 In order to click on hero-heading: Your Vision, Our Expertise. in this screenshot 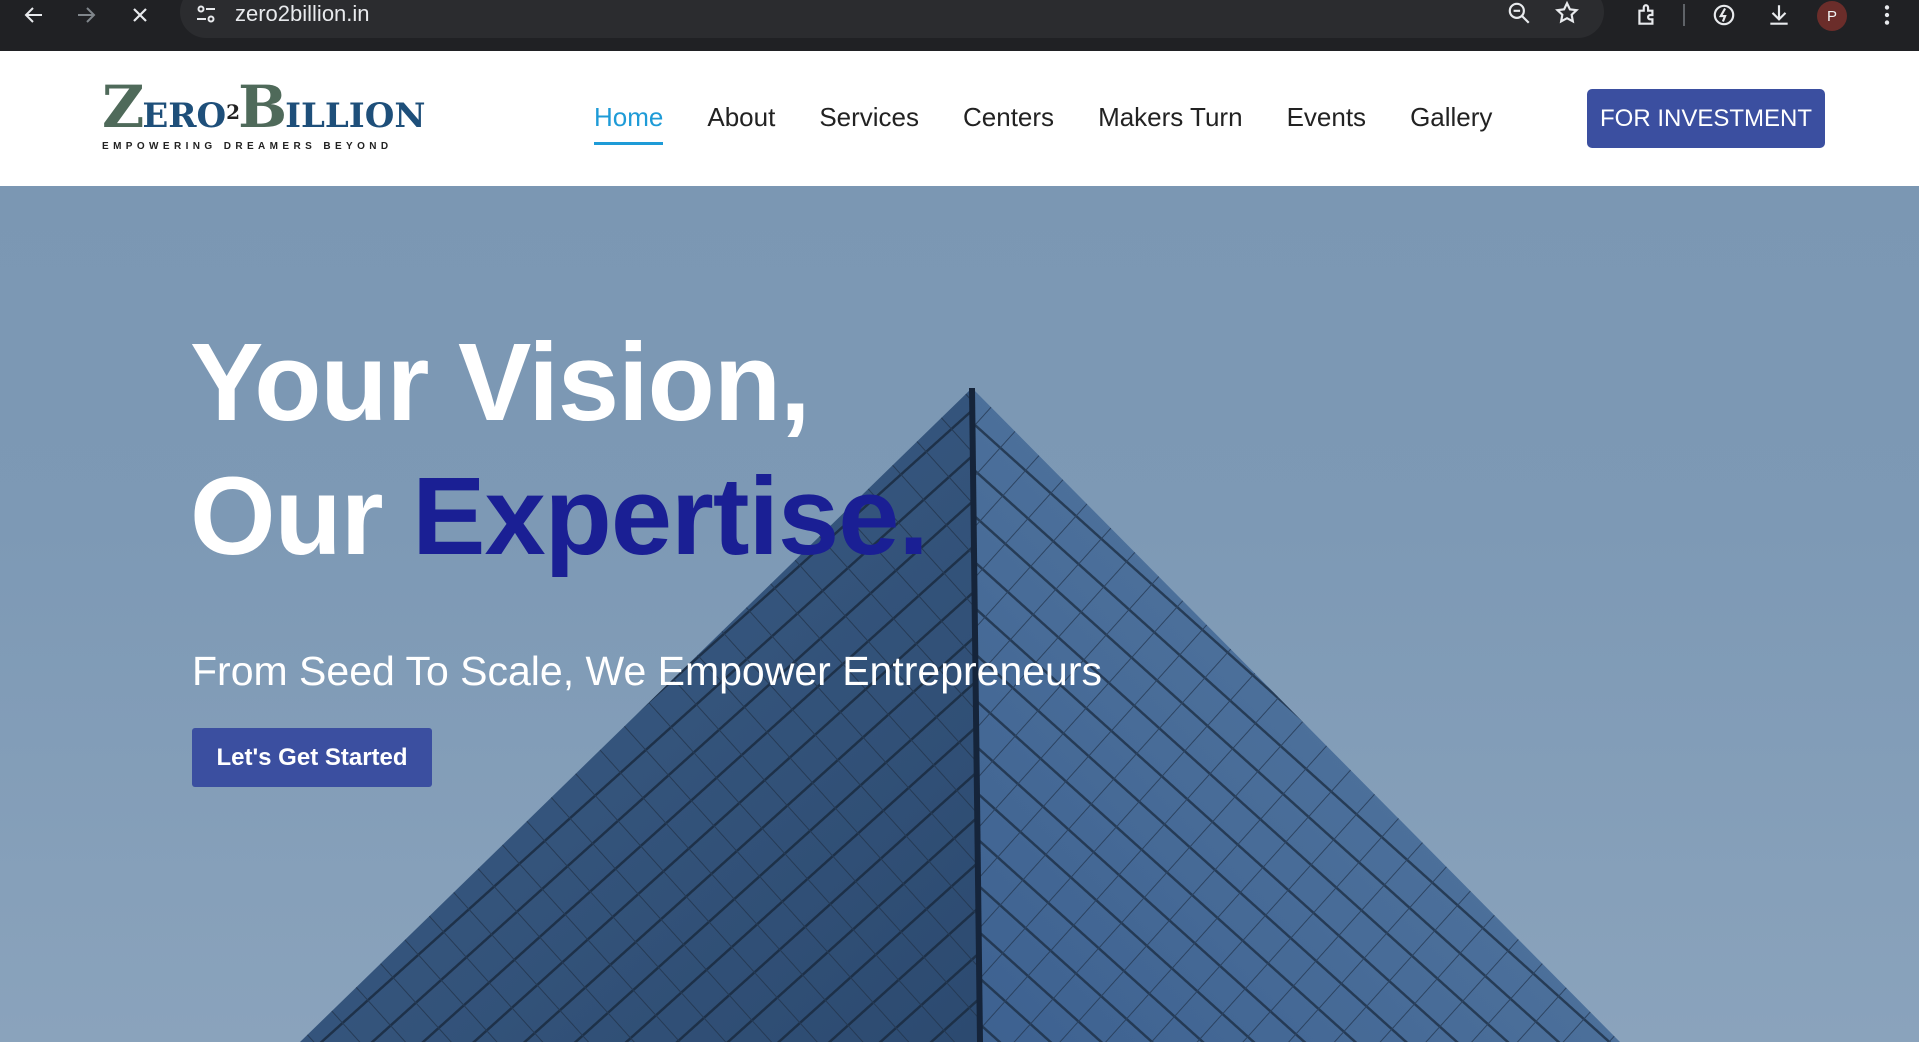, I will do `click(559, 450)`.